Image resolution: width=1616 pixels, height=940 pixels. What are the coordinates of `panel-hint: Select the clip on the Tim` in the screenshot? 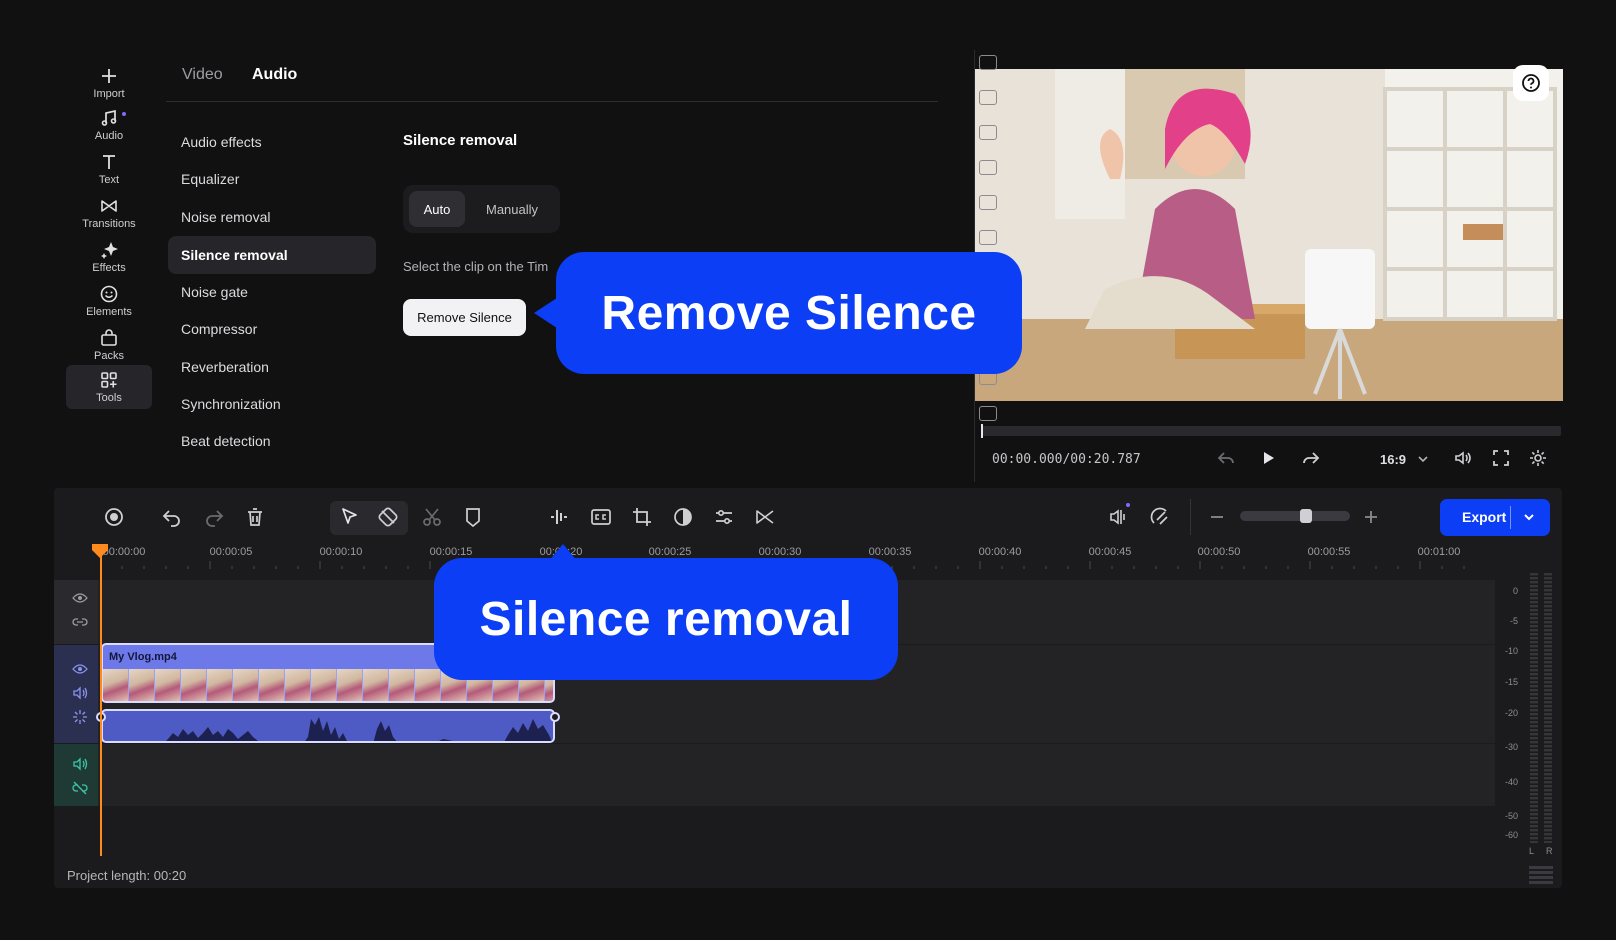 It's located at (476, 266).